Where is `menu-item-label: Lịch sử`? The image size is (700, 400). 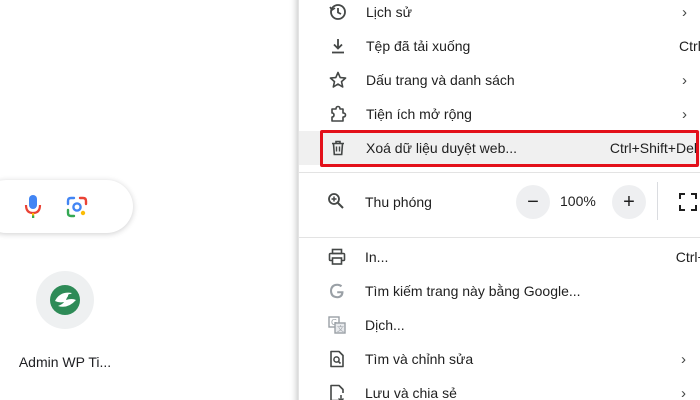
menu-item-label: Lịch sử is located at coordinates (389, 12).